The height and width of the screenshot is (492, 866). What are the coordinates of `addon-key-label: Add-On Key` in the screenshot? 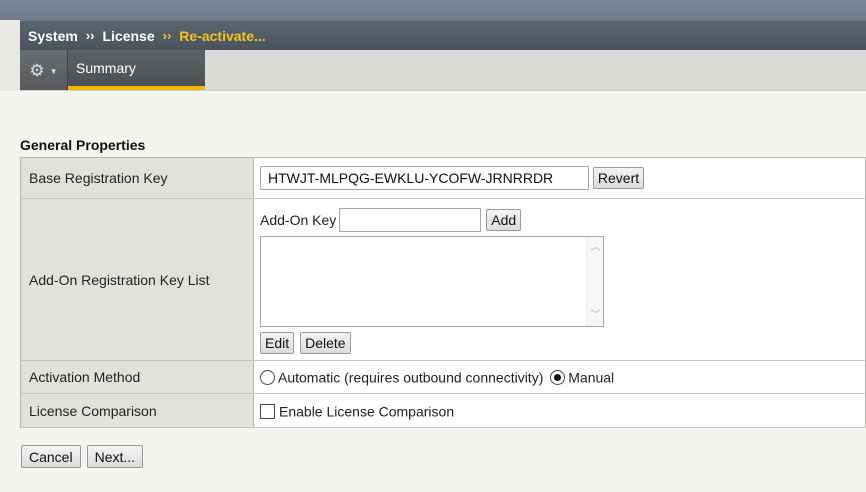 It's located at (298, 219).